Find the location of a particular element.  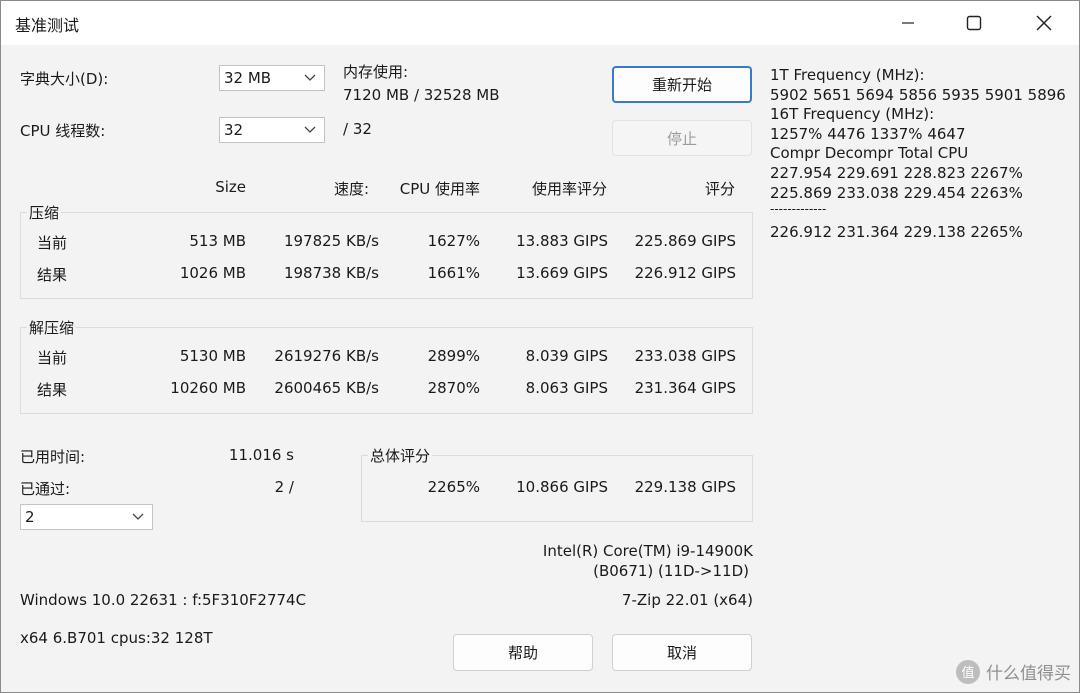

watermark: 值 什么值得买 is located at coordinates (1013, 671).